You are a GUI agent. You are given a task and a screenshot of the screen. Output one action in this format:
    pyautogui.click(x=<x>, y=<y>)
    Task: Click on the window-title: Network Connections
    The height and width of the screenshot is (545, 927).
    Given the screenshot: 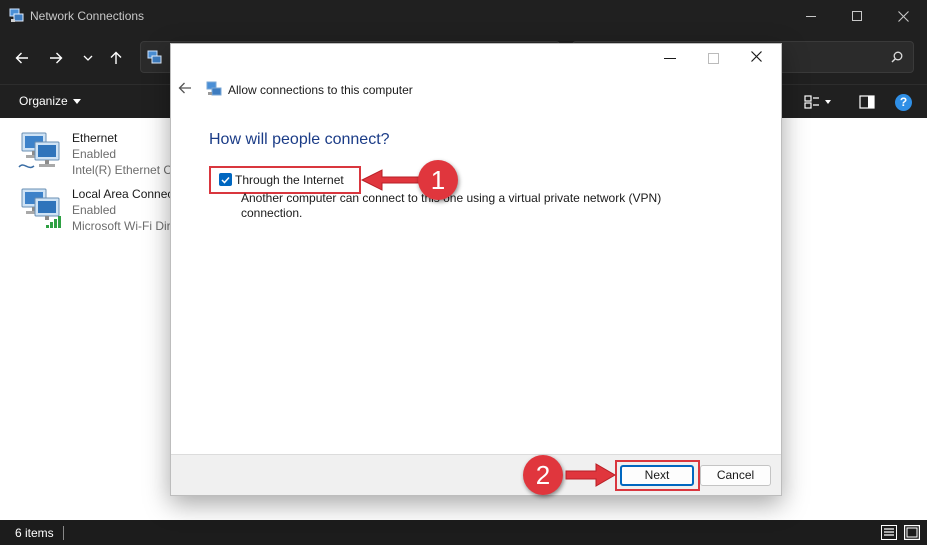 What is the action you would take?
    pyautogui.click(x=87, y=16)
    